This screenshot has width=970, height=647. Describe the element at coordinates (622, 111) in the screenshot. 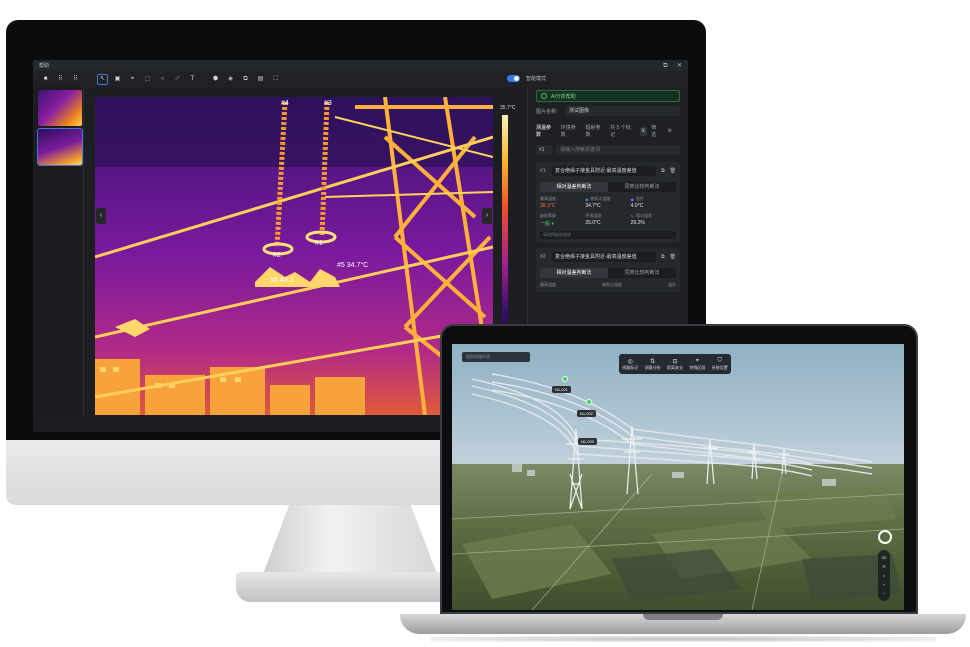

I see `image-name-field: 测试图像` at that location.